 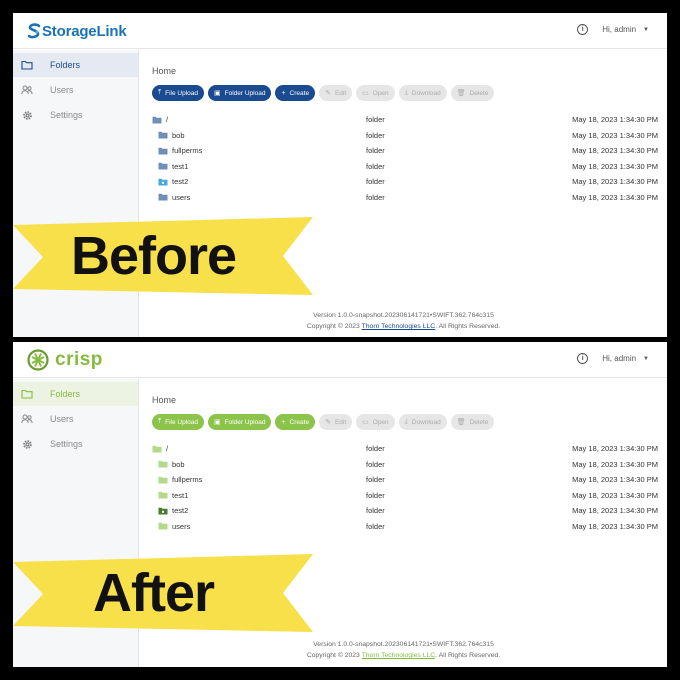 I want to click on folder-open-icon: ▭, so click(x=365, y=422).